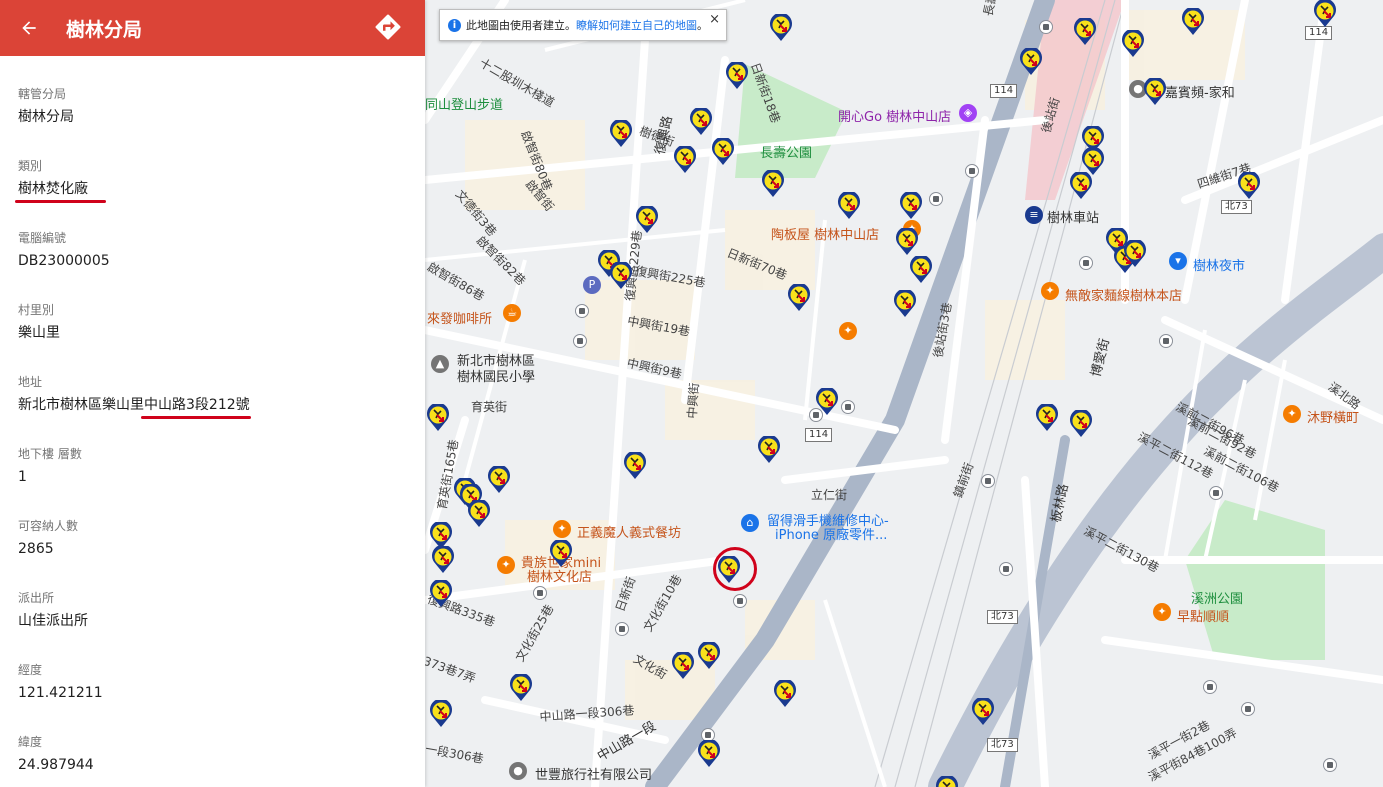 The image size is (1383, 787). What do you see at coordinates (750, 523) in the screenshot?
I see `phone-repair-icon: ⌂` at bounding box center [750, 523].